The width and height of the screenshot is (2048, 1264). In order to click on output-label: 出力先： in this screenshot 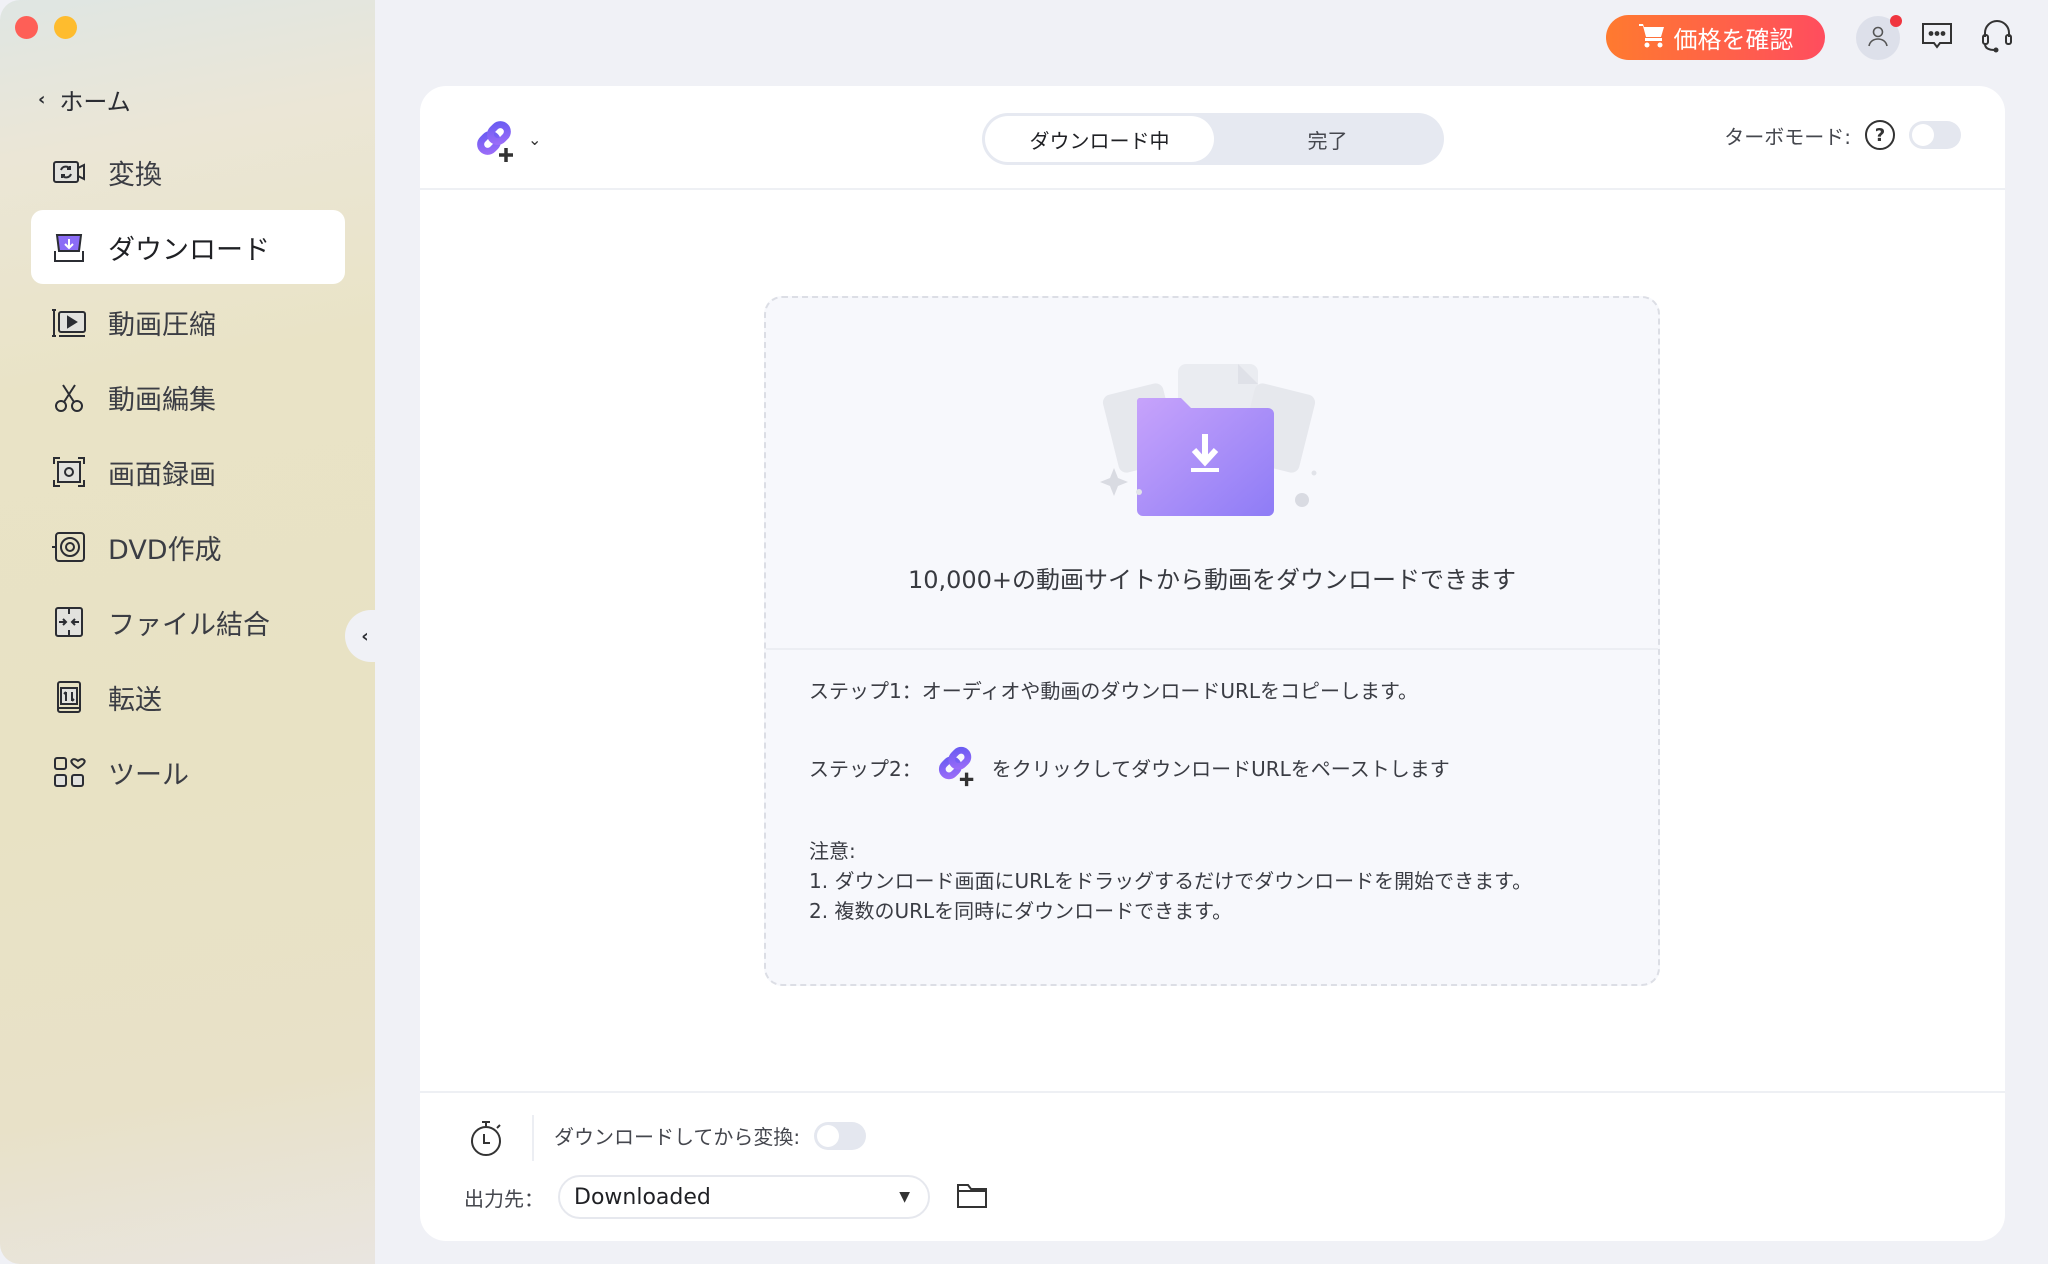, I will do `click(504, 1198)`.